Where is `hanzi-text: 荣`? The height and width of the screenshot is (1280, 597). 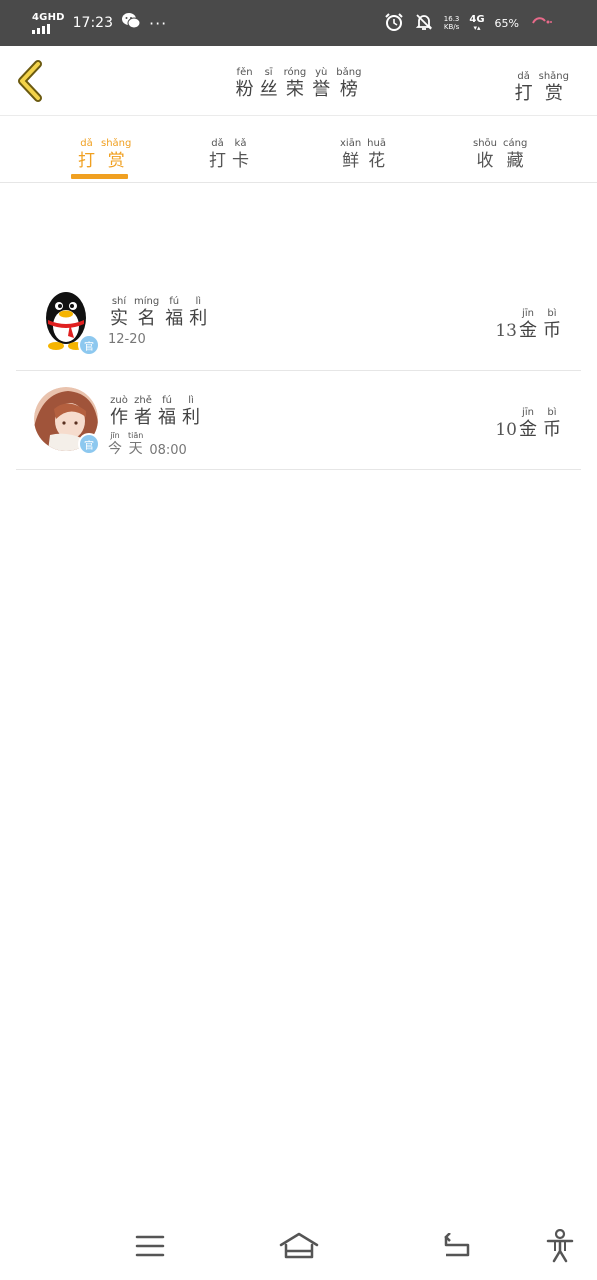
hanzi-text: 荣 is located at coordinates (294, 89).